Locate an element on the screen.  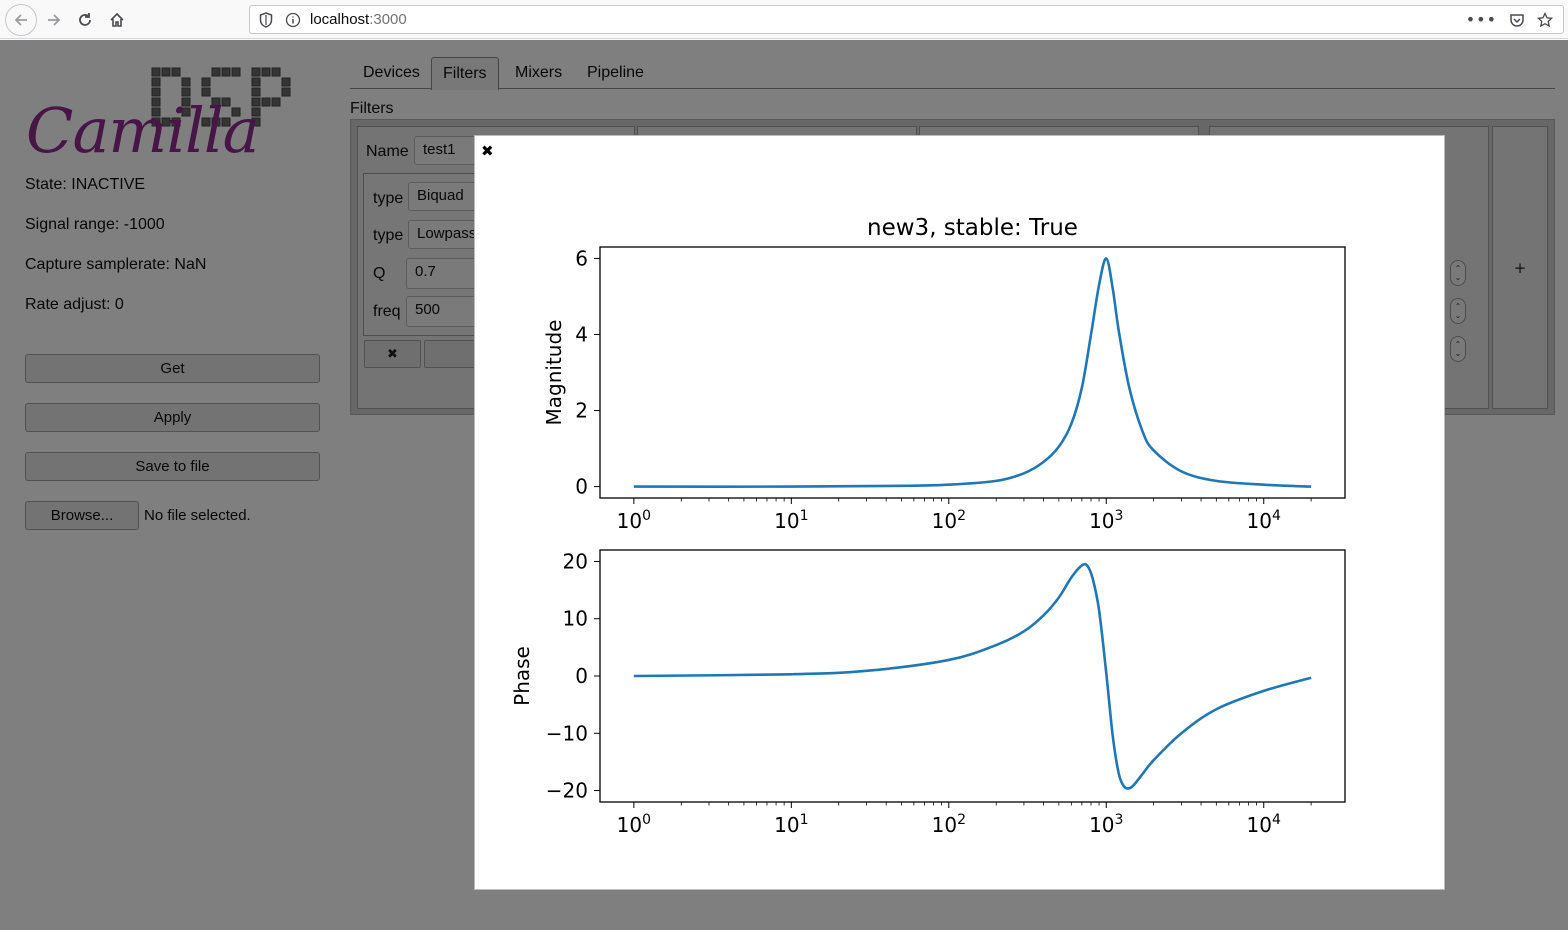
home-icon is located at coordinates (117, 19).